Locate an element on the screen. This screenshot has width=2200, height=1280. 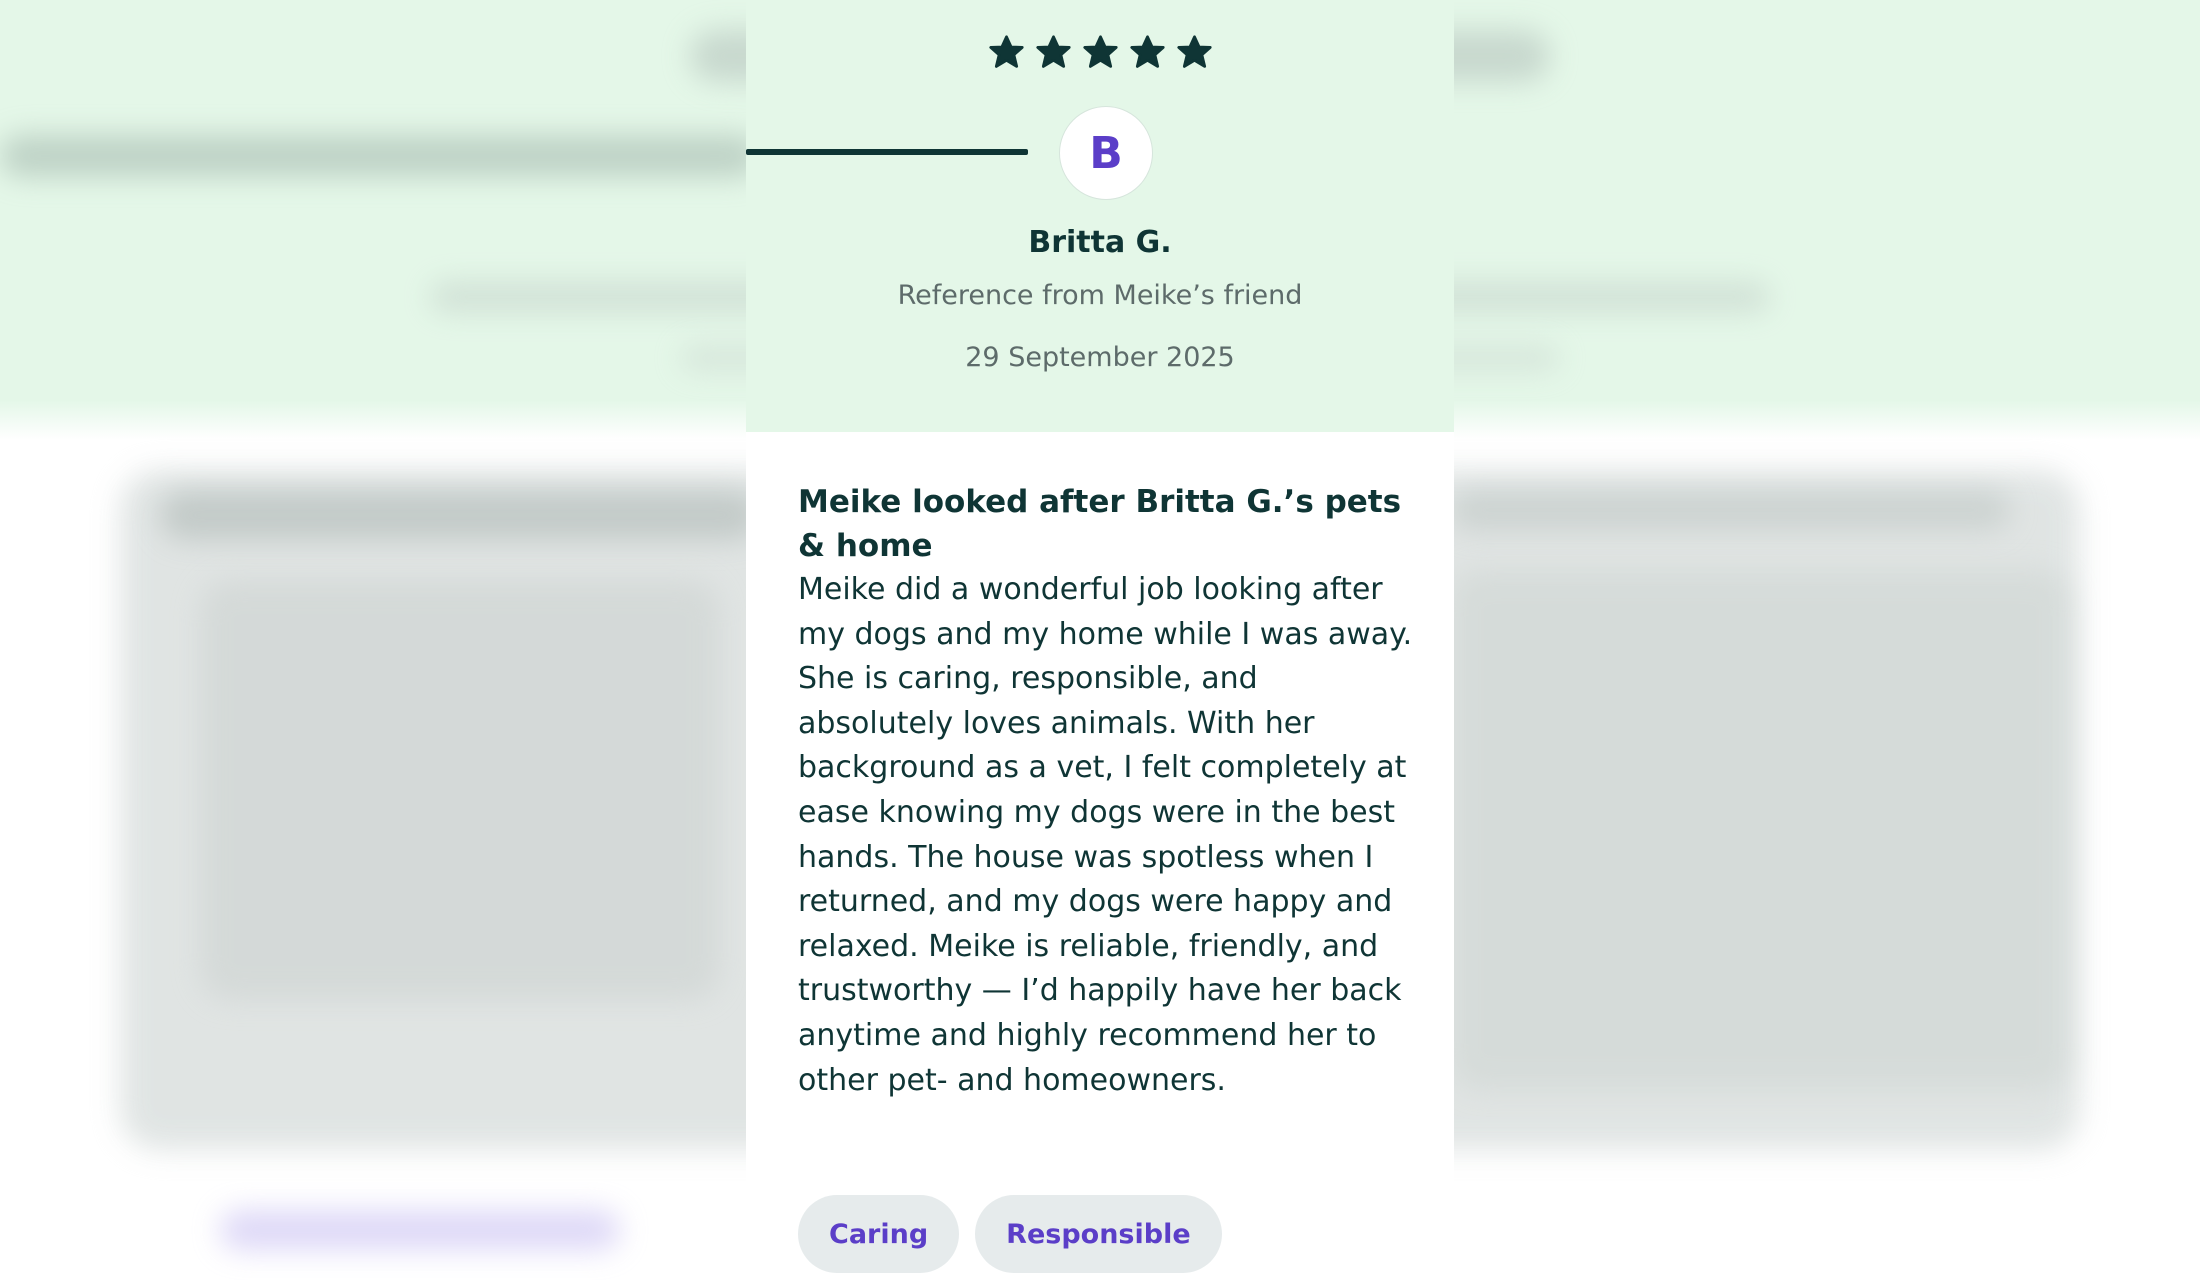
star-rating is located at coordinates (1100, 52).